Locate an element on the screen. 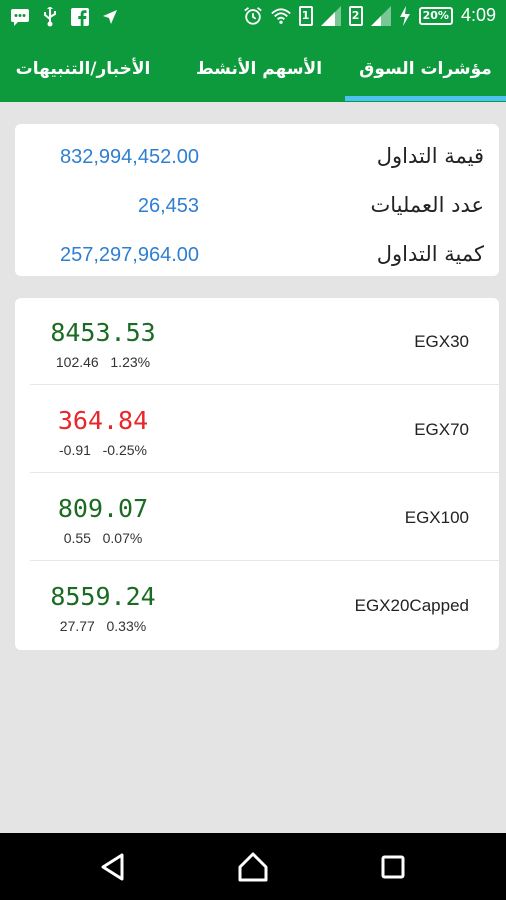 The width and height of the screenshot is (506, 900). facebook-icon is located at coordinates (80, 17).